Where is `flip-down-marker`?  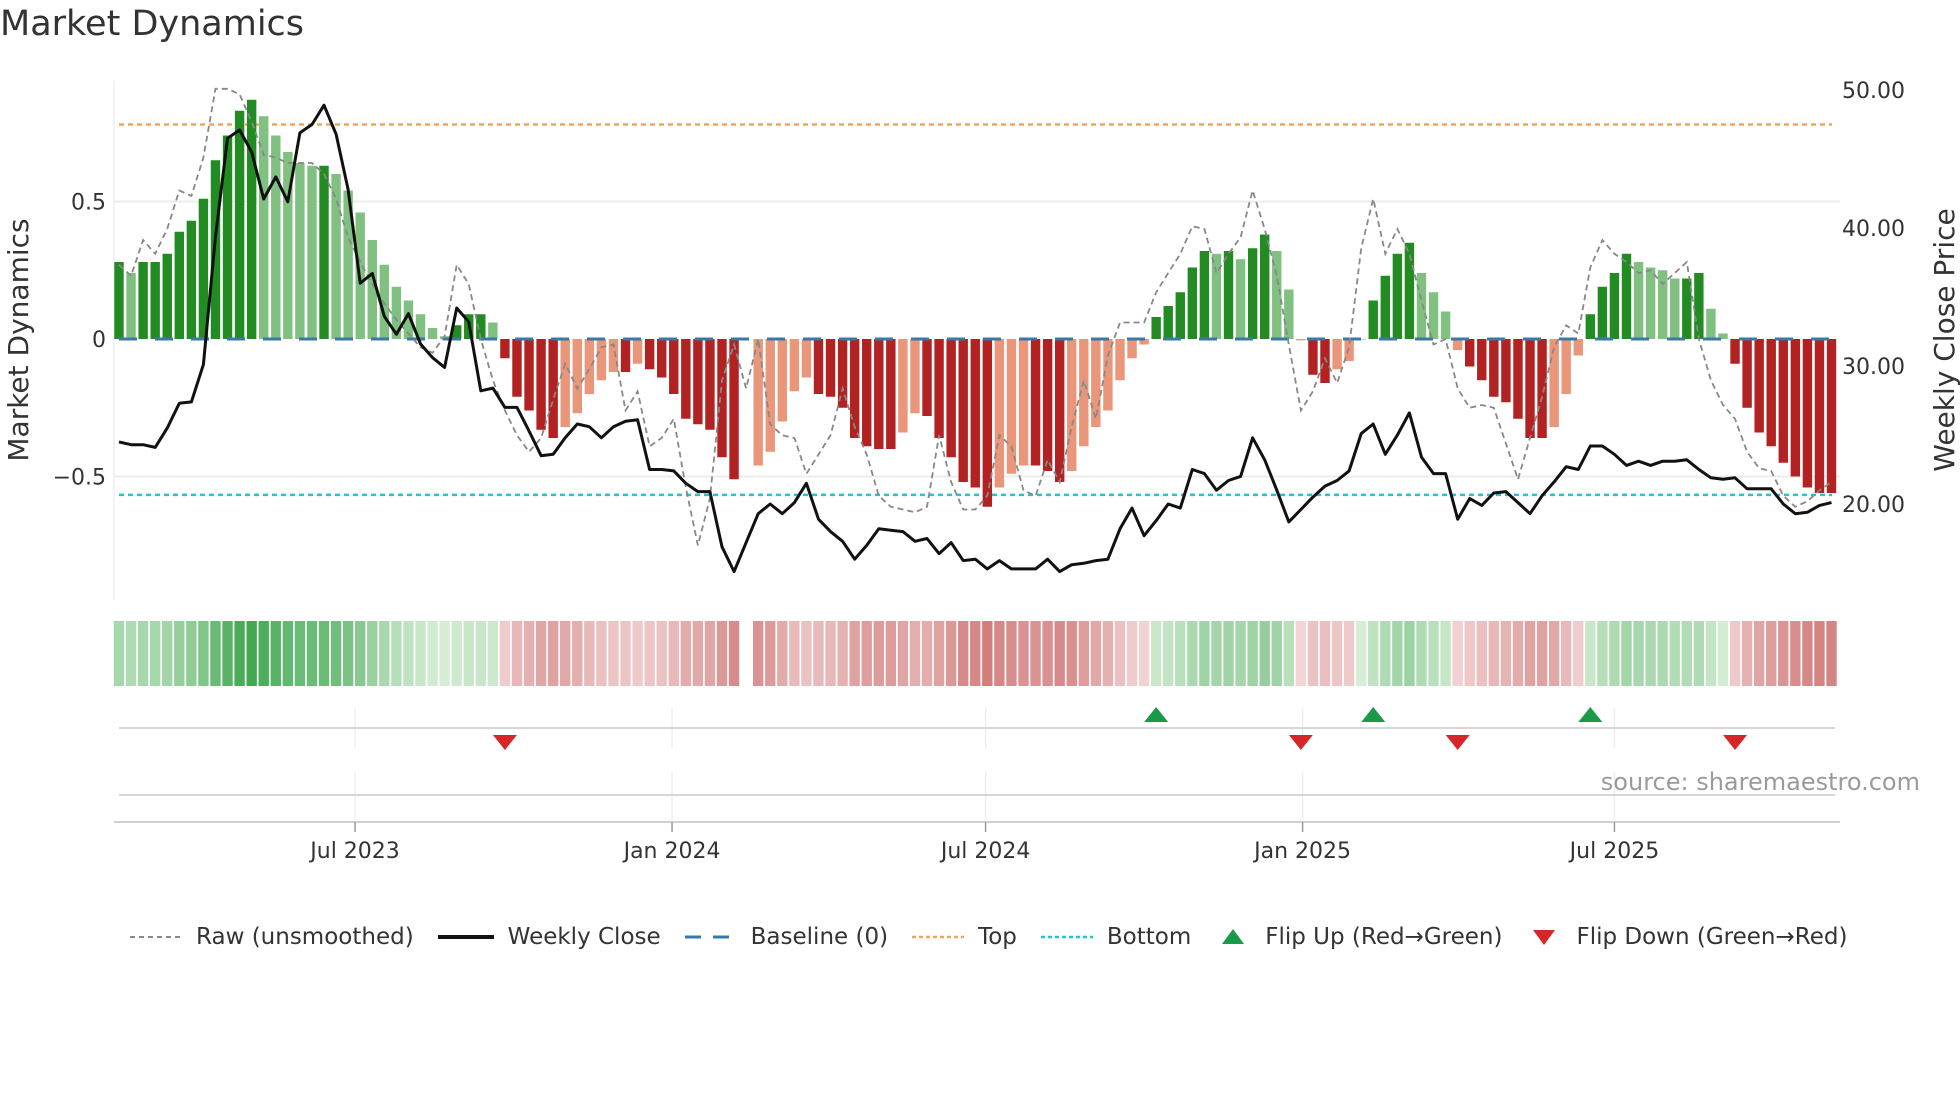
flip-down-marker is located at coordinates (1300, 742).